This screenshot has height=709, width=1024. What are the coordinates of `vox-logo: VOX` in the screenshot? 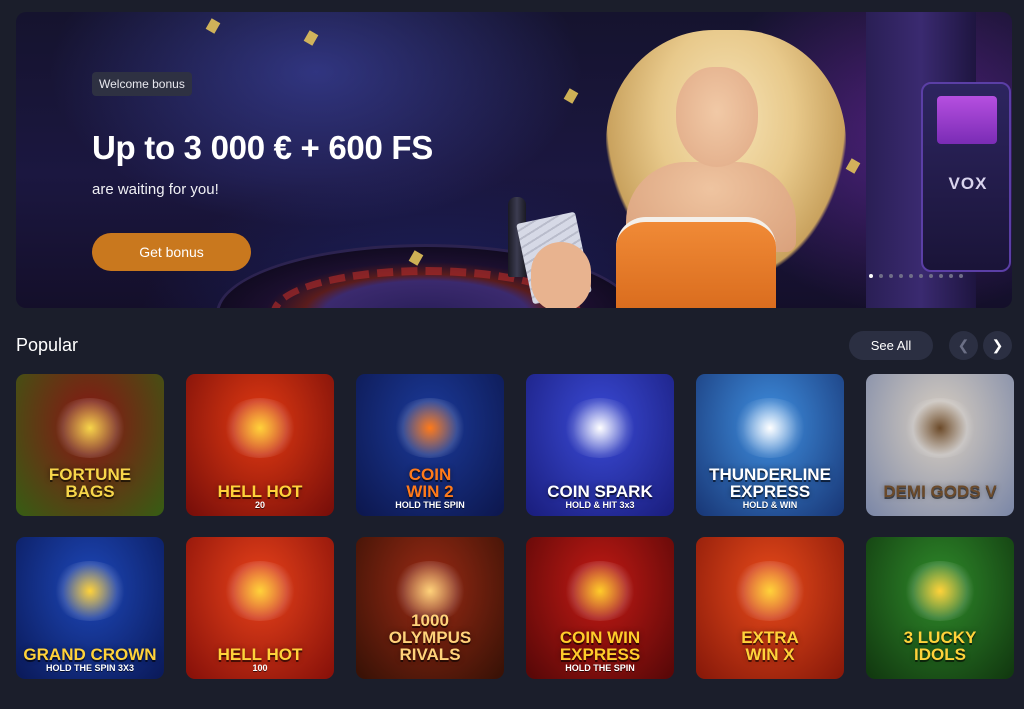 It's located at (968, 183).